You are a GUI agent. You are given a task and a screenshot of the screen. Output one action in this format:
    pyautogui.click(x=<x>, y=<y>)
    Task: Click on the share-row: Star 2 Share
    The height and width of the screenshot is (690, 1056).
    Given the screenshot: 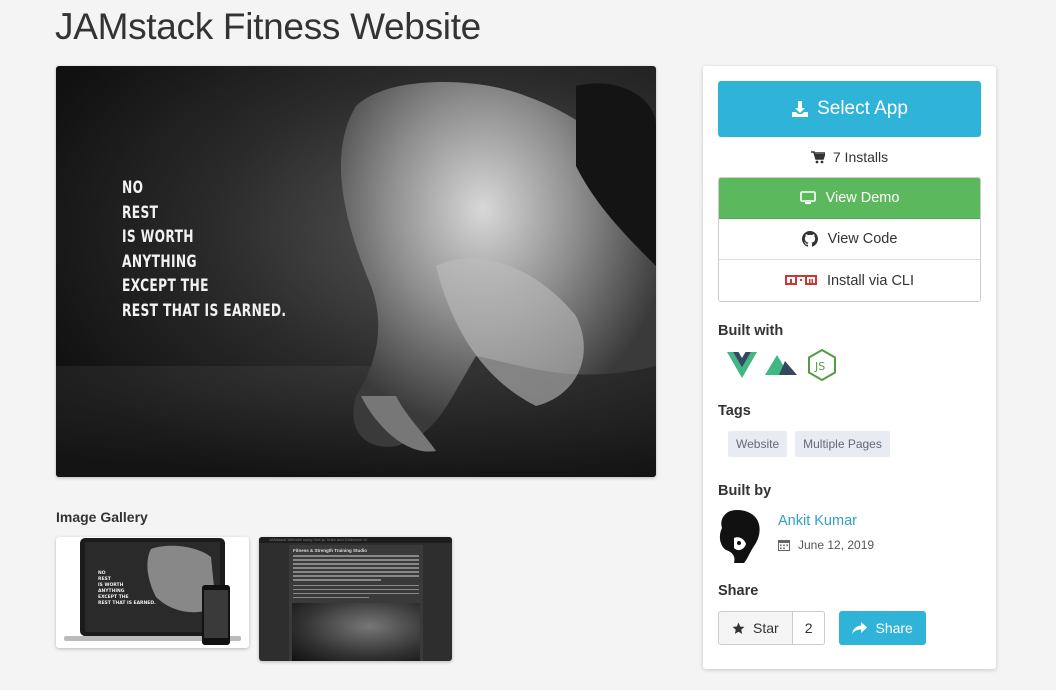 What is the action you would take?
    pyautogui.click(x=822, y=628)
    